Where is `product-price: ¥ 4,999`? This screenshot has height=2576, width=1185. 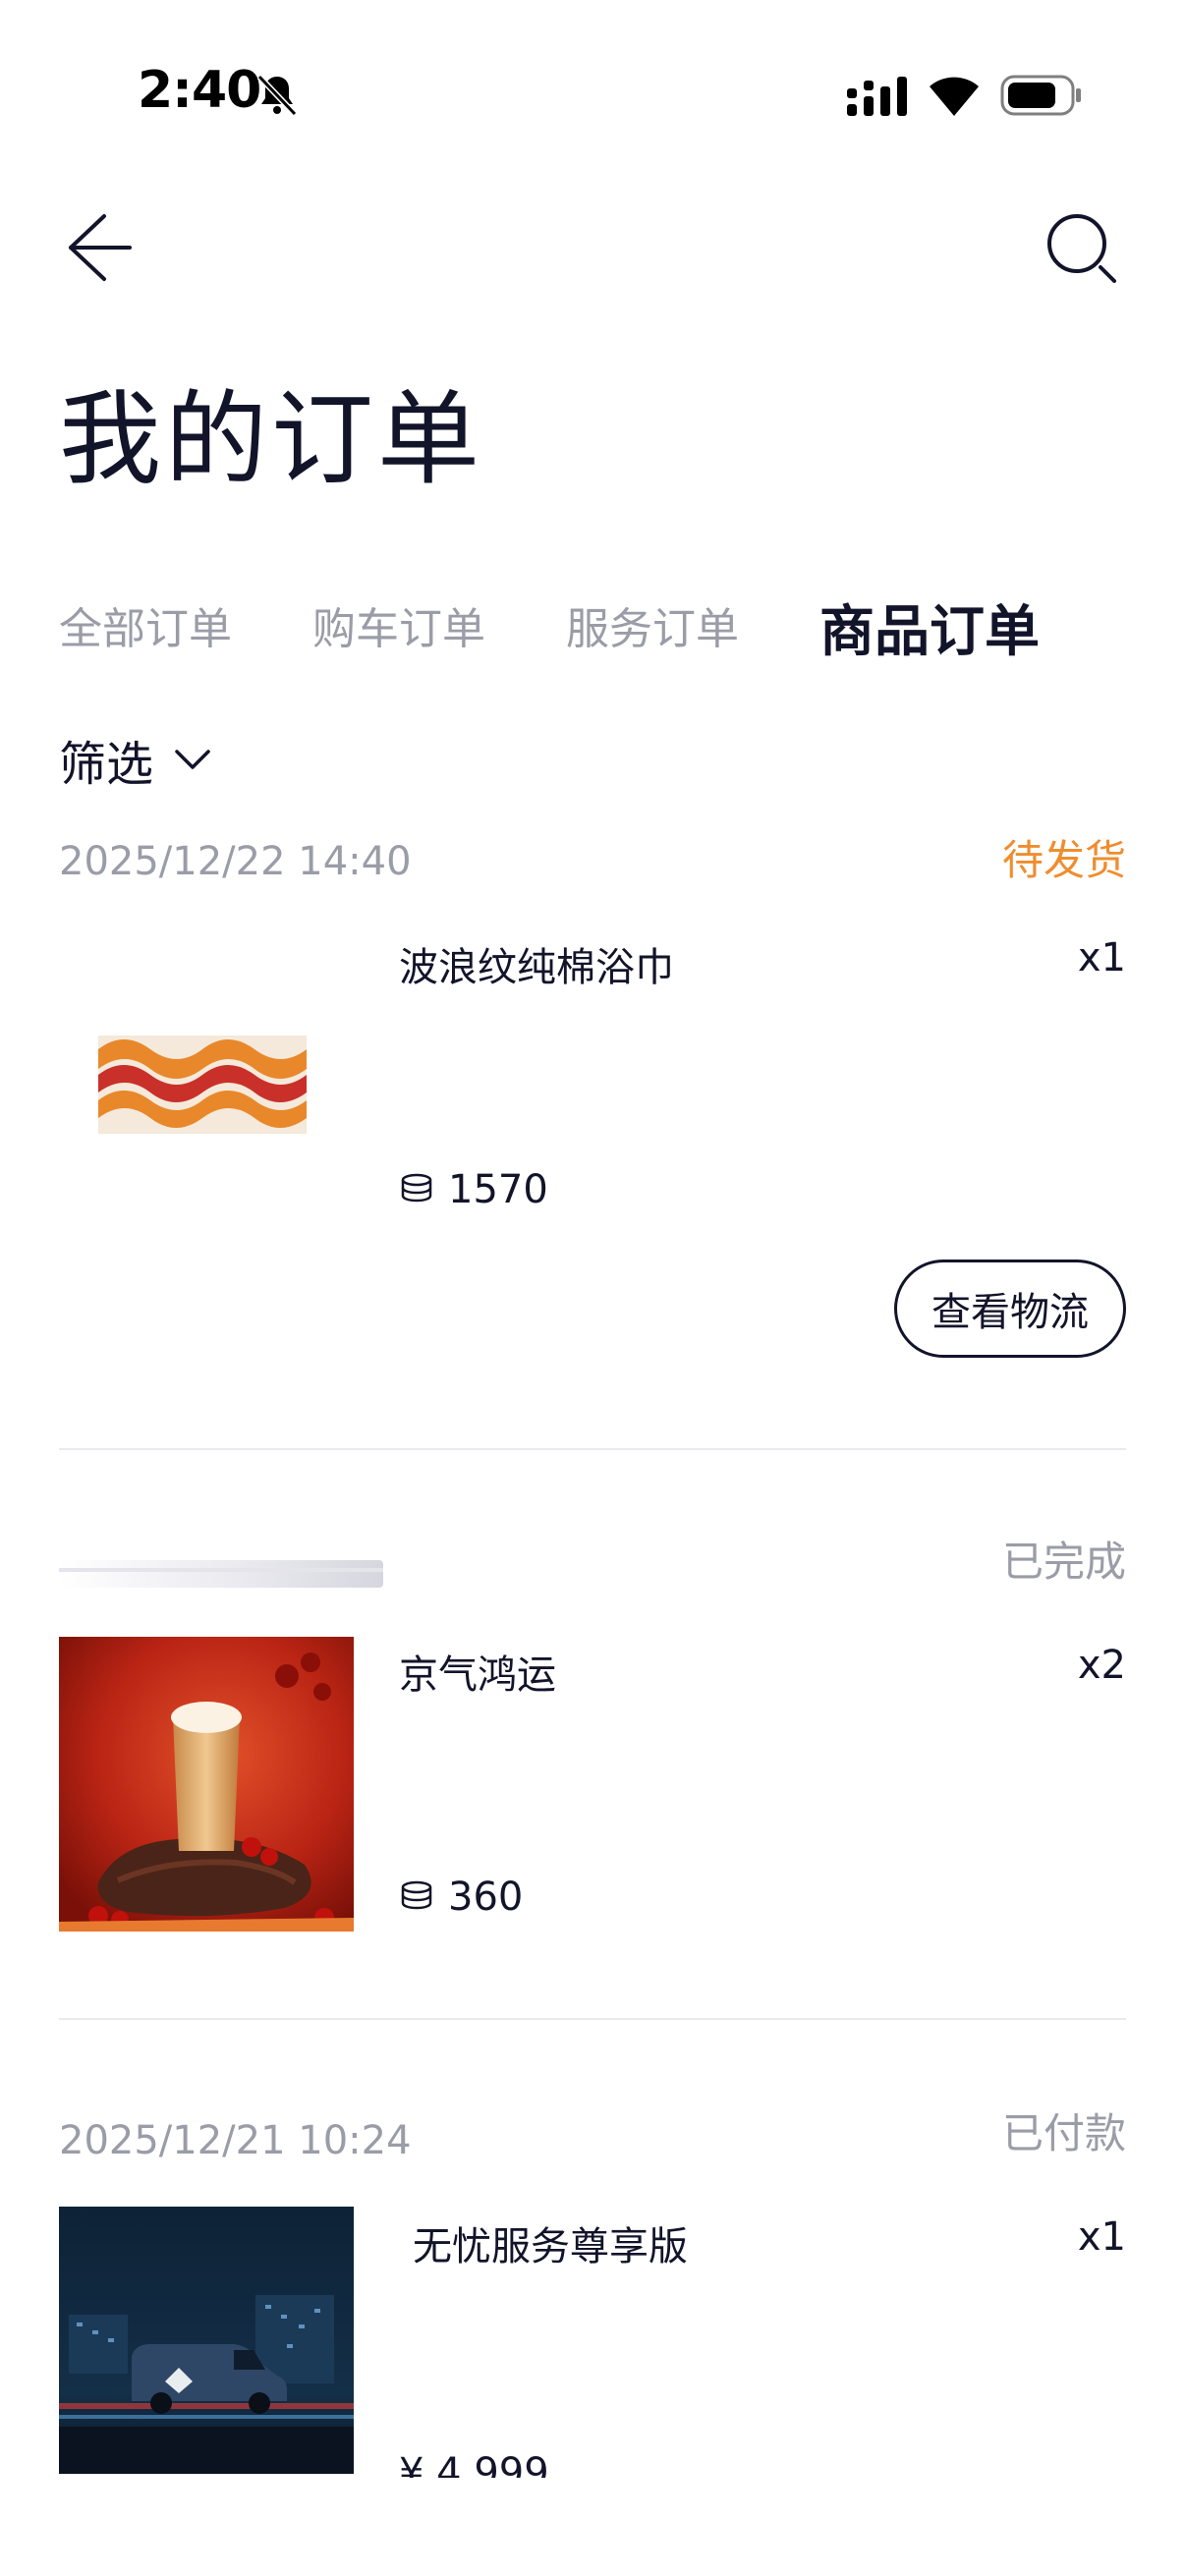
product-price: ¥ 4,999 is located at coordinates (546, 2467).